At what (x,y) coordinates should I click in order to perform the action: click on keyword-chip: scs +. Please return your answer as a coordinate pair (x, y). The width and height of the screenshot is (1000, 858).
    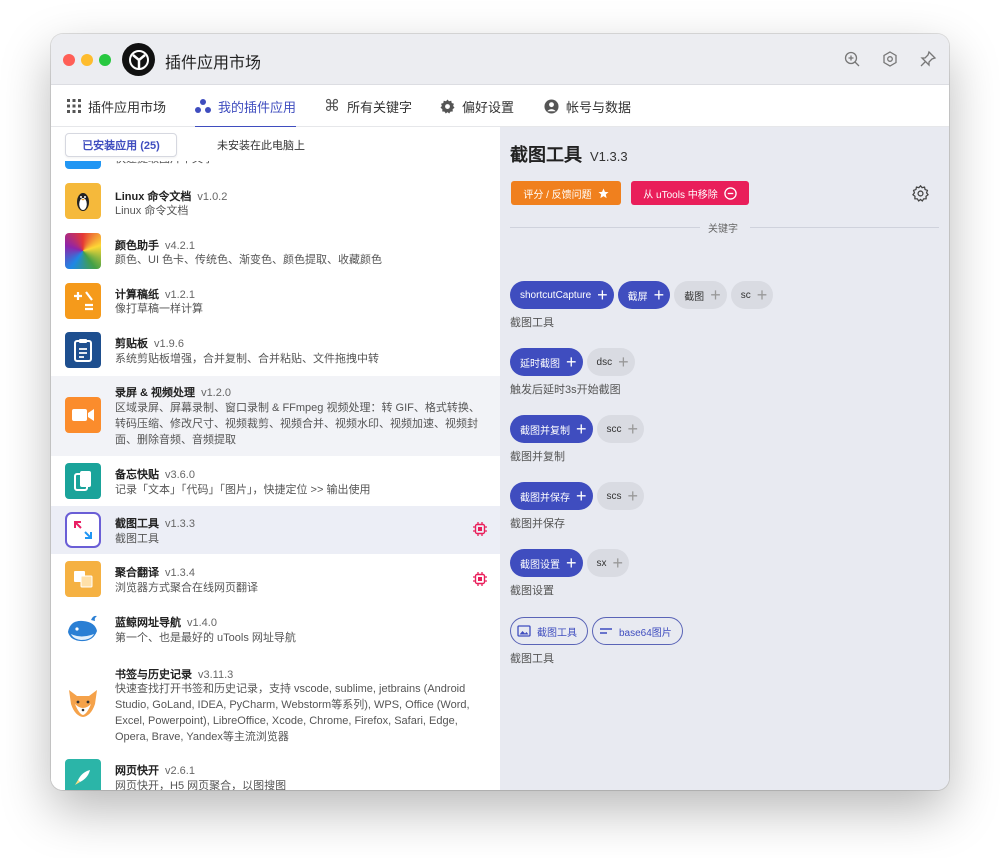
    Looking at the image, I should click on (620, 496).